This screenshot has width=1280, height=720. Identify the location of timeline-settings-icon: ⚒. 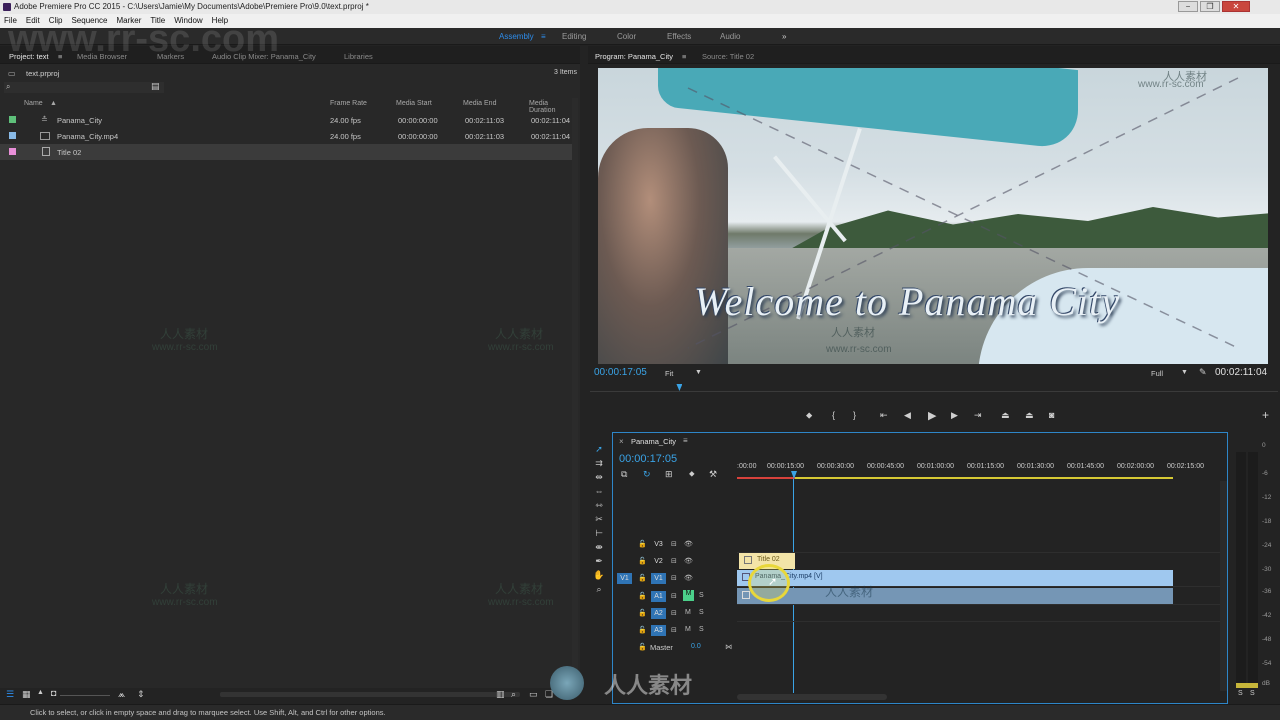
(713, 474).